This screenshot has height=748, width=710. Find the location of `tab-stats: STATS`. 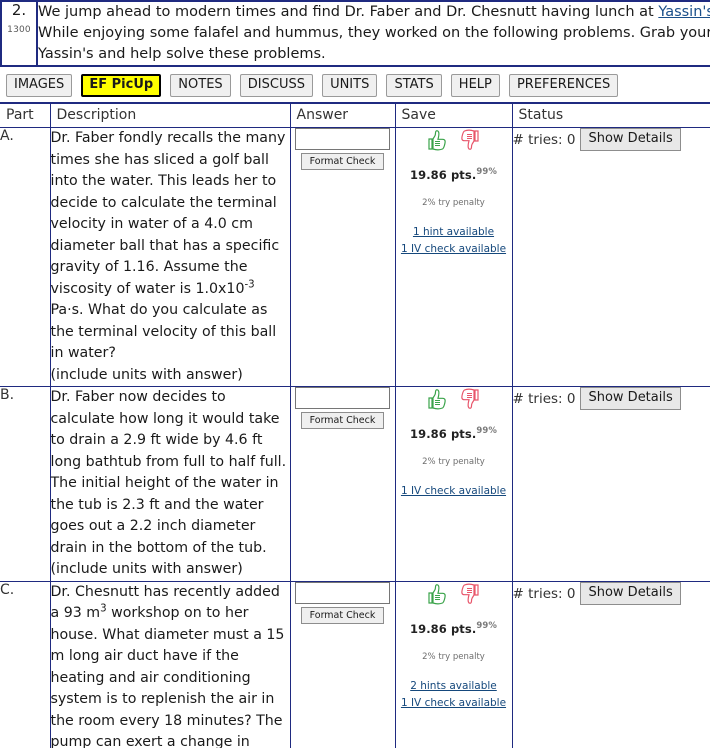

tab-stats: STATS is located at coordinates (414, 85).